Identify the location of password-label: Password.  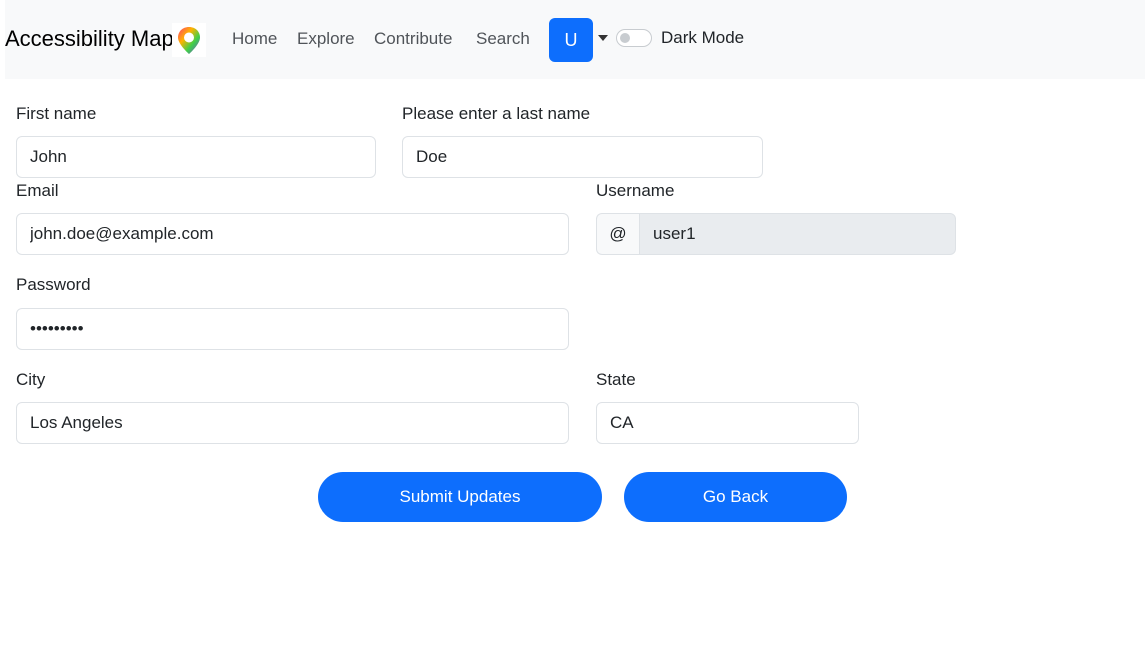
(53, 284).